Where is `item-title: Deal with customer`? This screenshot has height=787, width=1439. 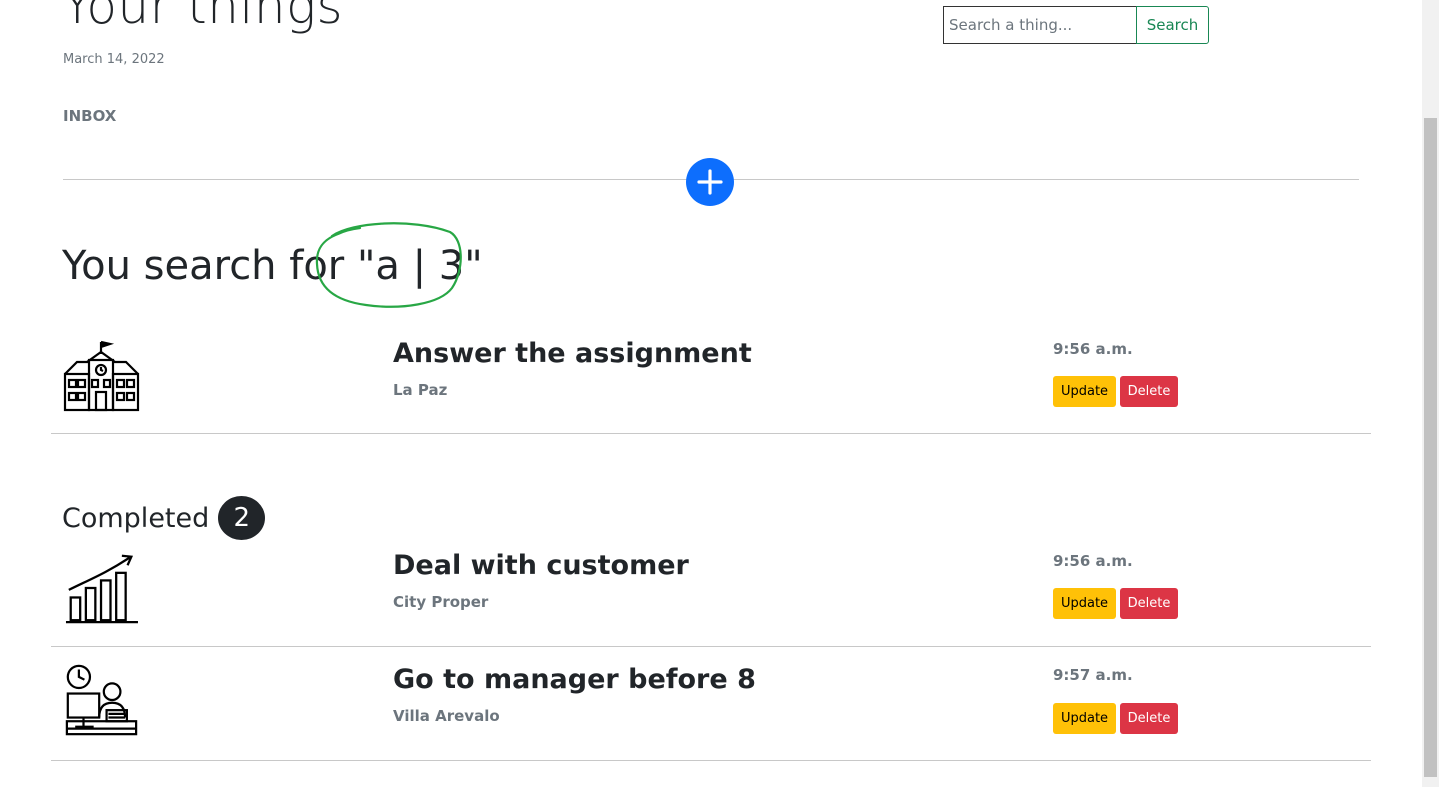
item-title: Deal with customer is located at coordinates (541, 565).